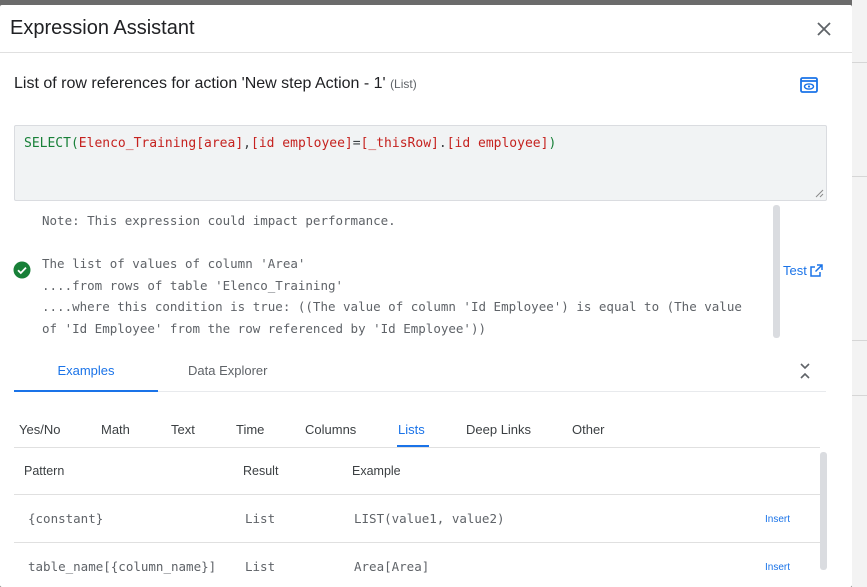  I want to click on resize-grip-icon, so click(819, 193).